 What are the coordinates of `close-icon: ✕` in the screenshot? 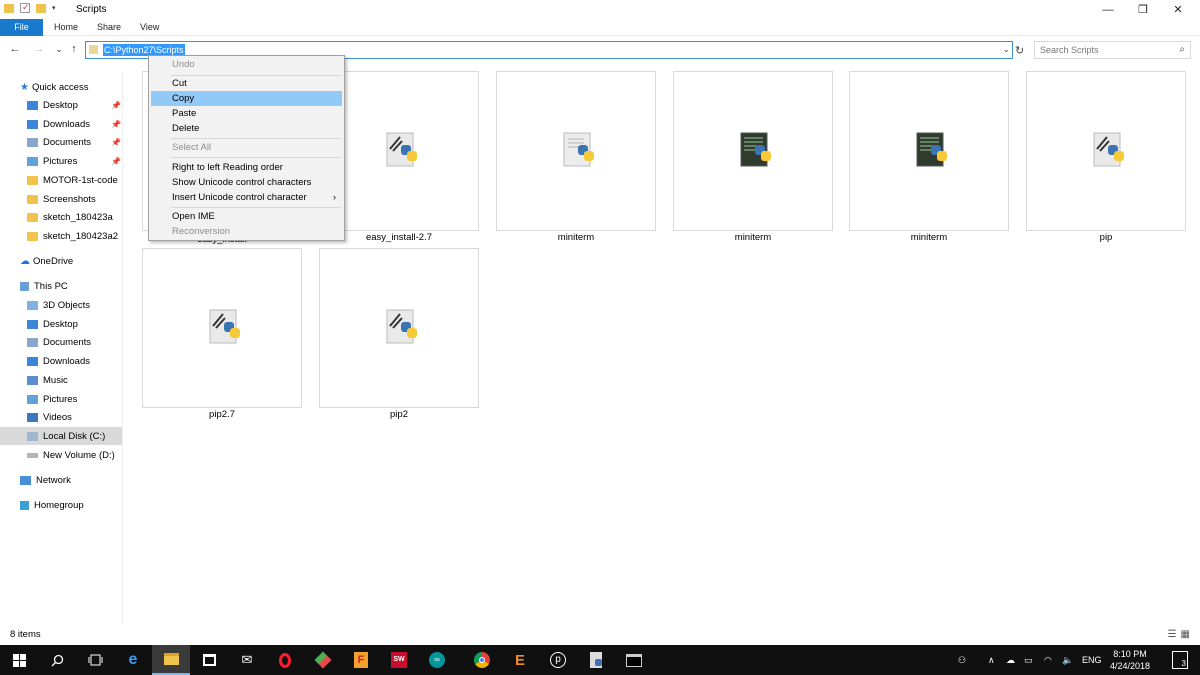 It's located at (1178, 10).